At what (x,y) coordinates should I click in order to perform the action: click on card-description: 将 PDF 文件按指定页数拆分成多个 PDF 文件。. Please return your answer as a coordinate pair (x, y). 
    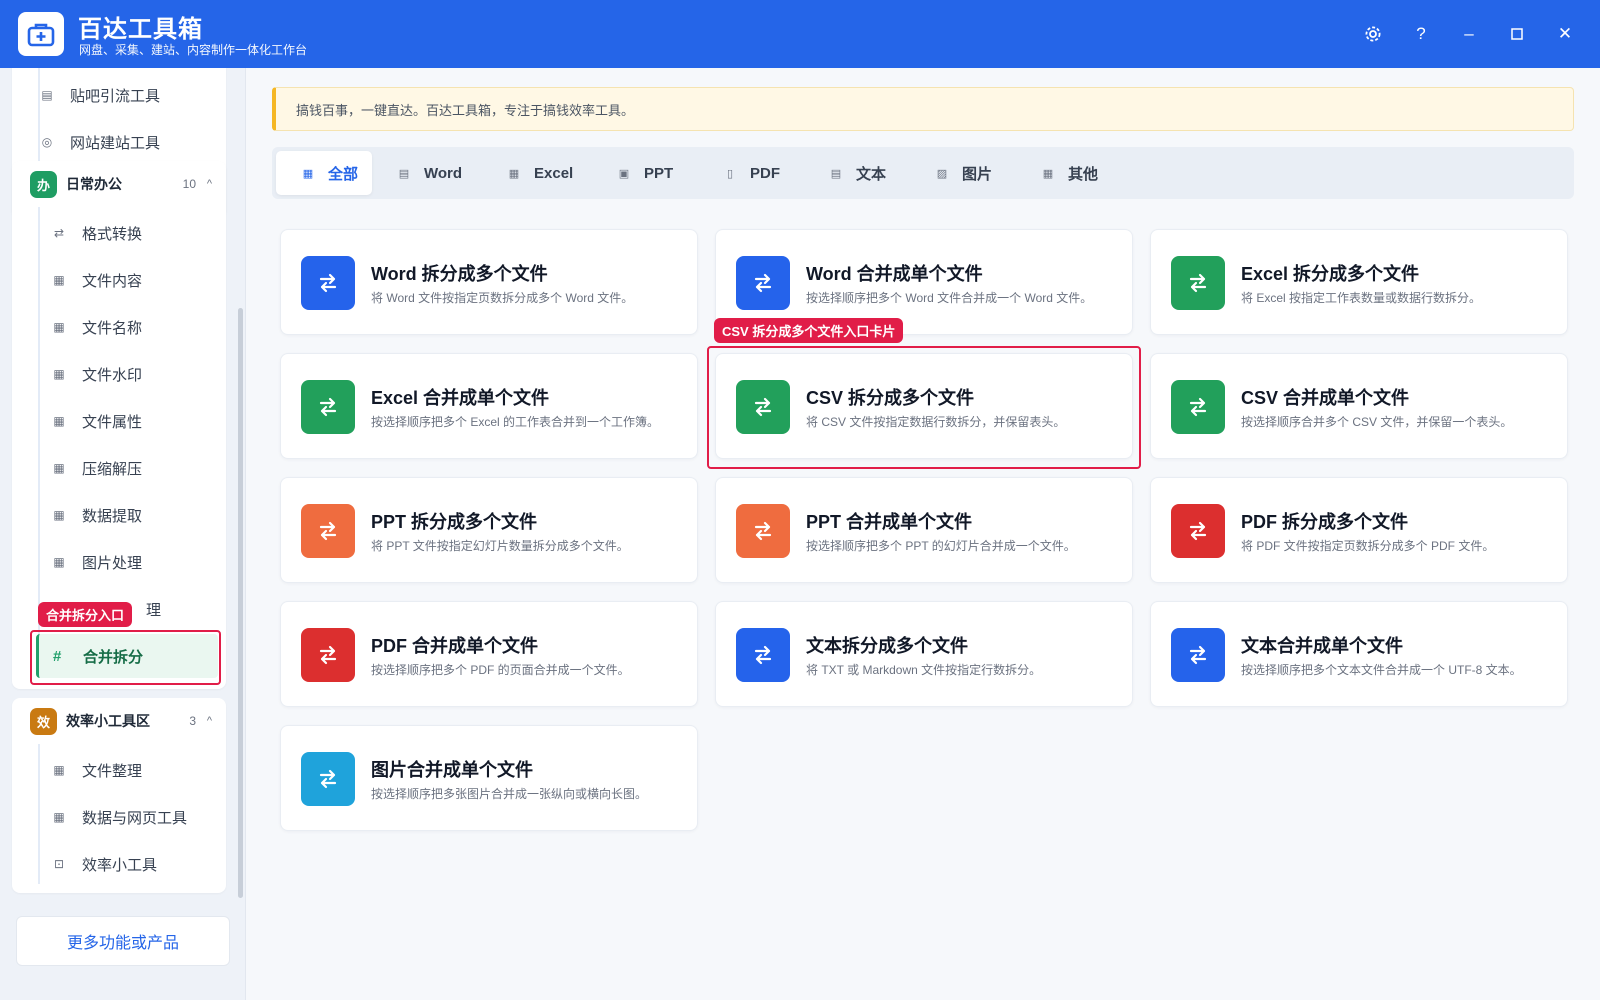
    Looking at the image, I should click on (1368, 546).